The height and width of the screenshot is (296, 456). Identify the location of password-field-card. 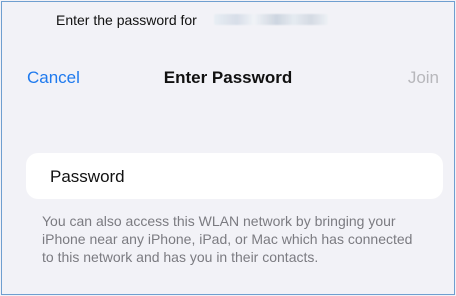
(234, 176).